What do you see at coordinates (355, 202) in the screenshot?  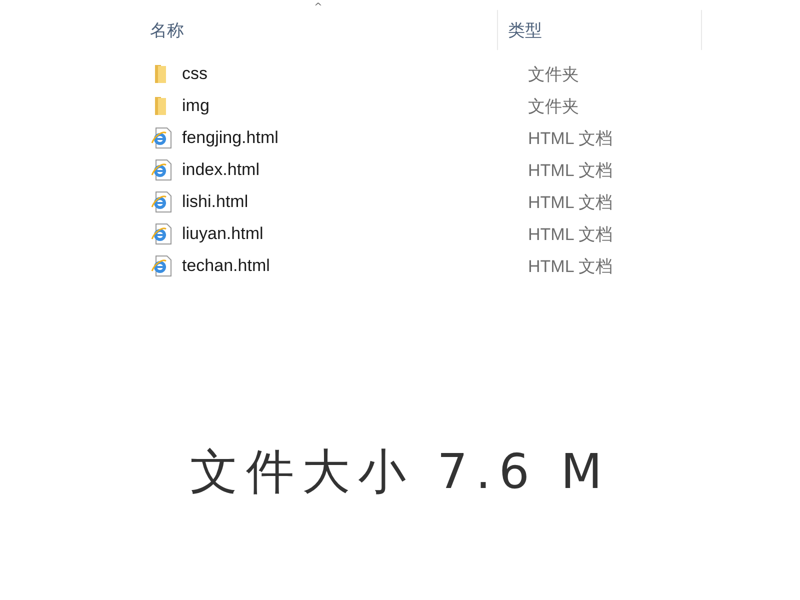 I see `file-name: lishi.html` at bounding box center [355, 202].